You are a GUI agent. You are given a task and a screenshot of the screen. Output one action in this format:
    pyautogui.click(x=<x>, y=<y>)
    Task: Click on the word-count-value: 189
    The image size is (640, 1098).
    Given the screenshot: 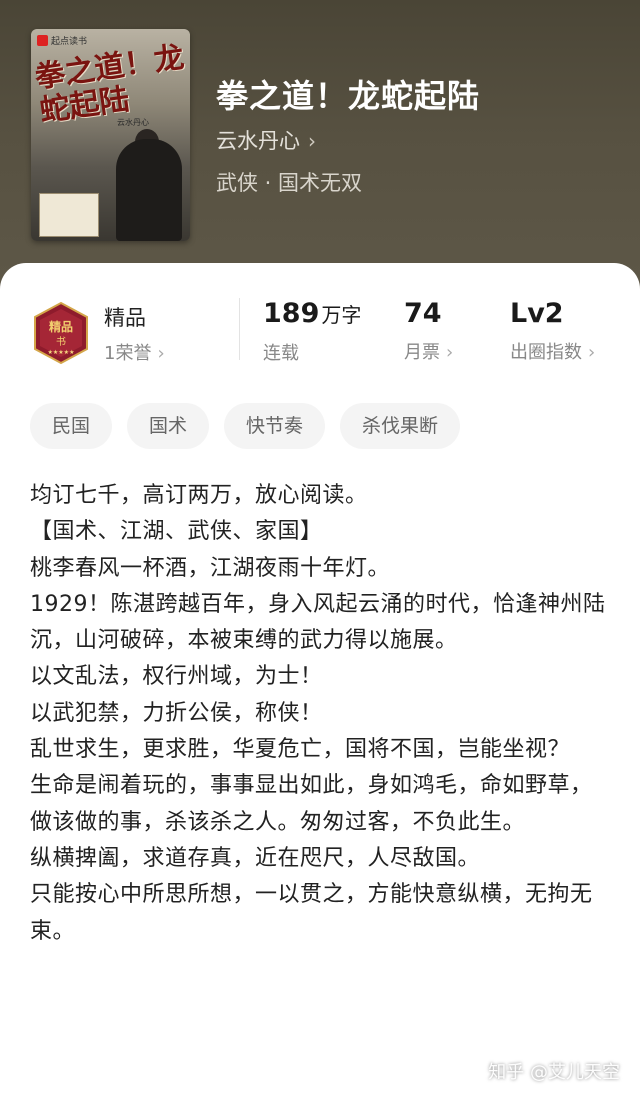 What is the action you would take?
    pyautogui.click(x=291, y=313)
    